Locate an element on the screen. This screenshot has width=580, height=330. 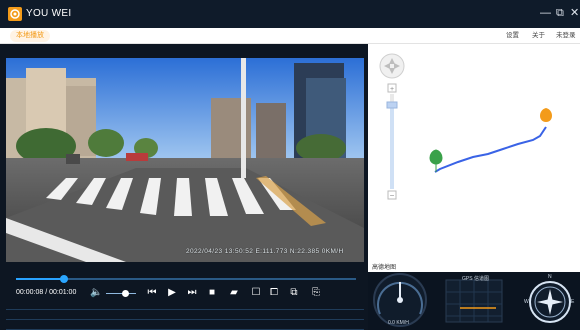
next-frame-icon: ⏭ is located at coordinates (192, 293).